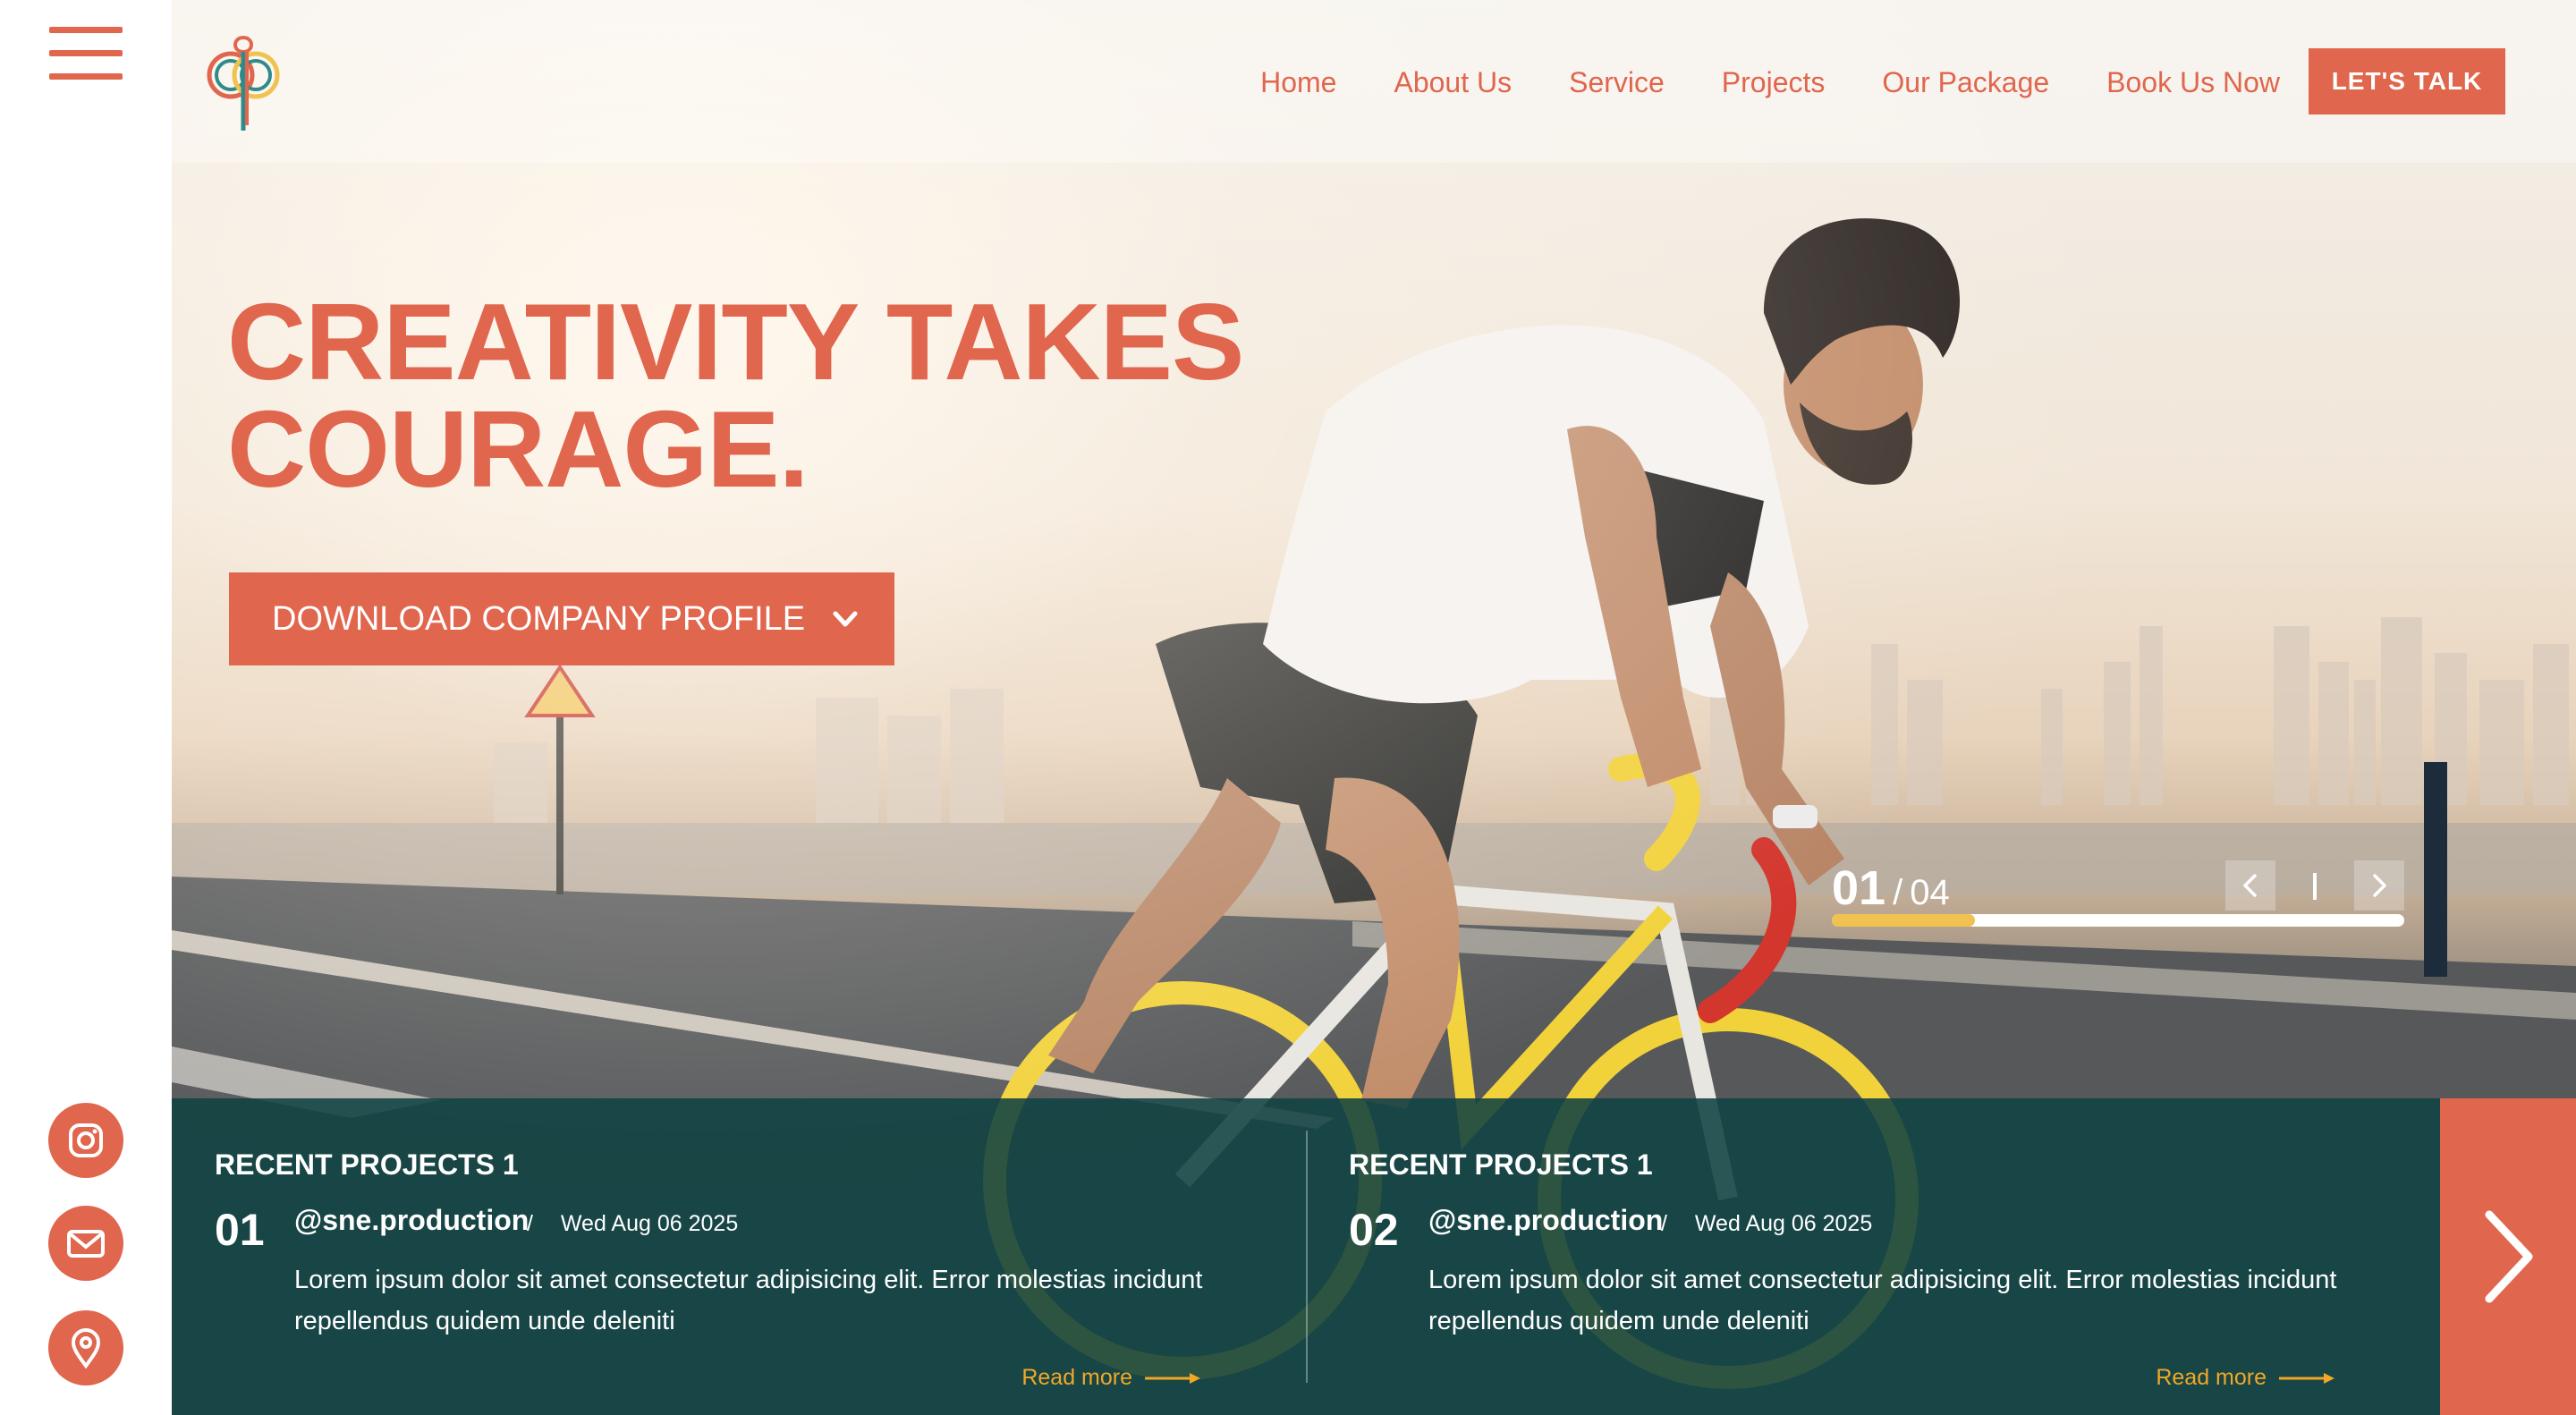 Image resolution: width=2576 pixels, height=1415 pixels. Describe the element at coordinates (2118, 921) in the screenshot. I see `slide-progress-bar` at that location.